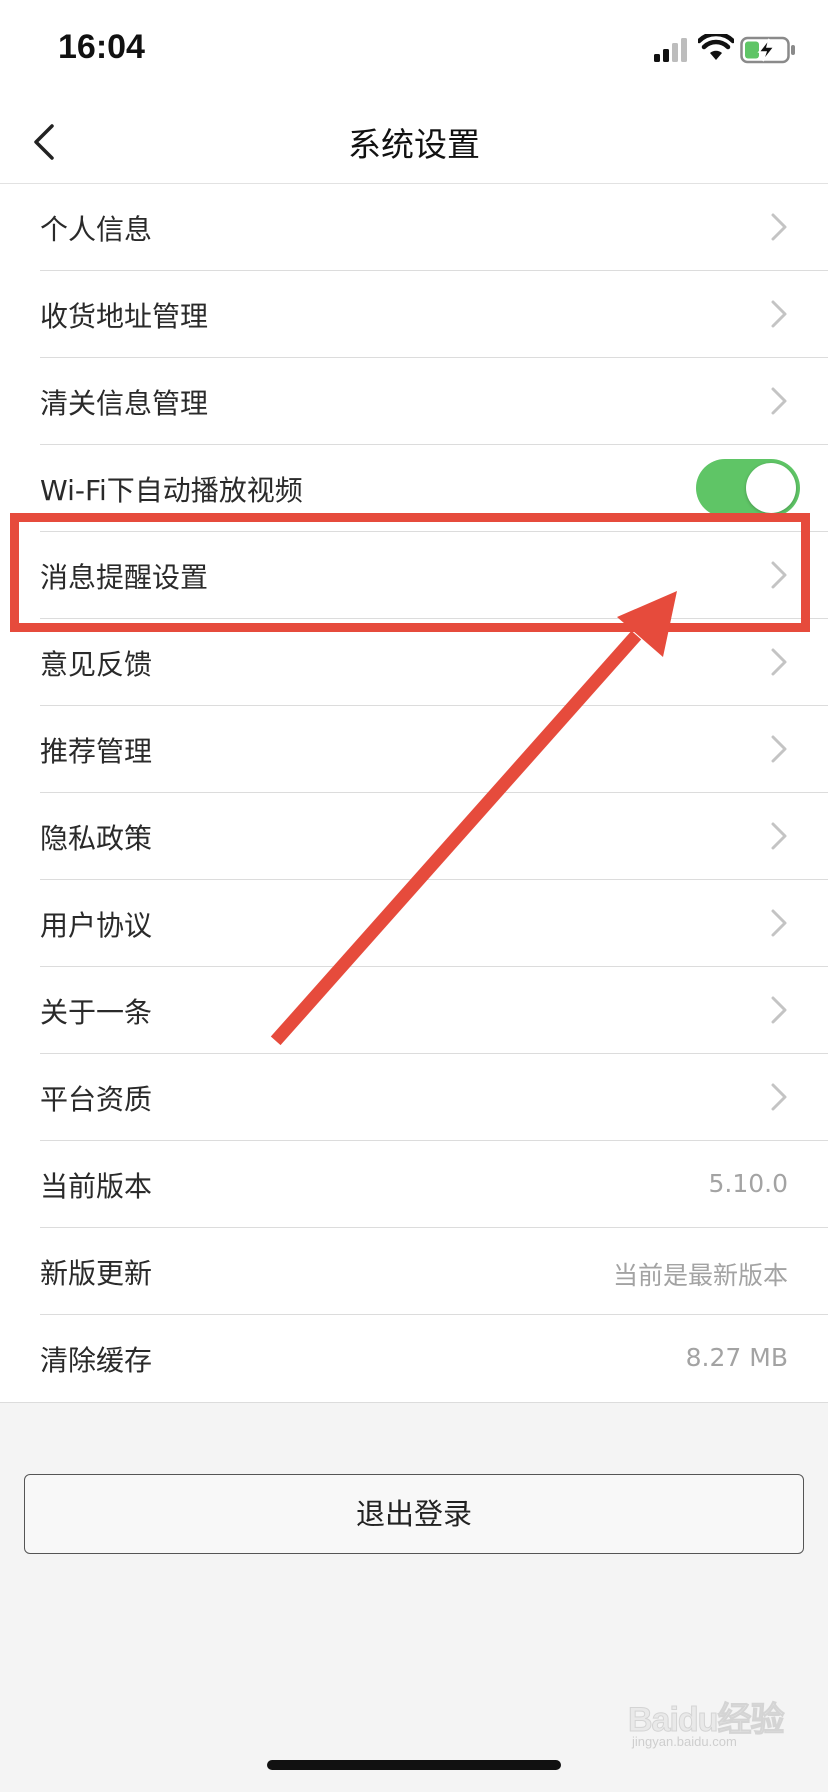  What do you see at coordinates (700, 1275) in the screenshot?
I see `update-status-value: 当前是最新版本` at bounding box center [700, 1275].